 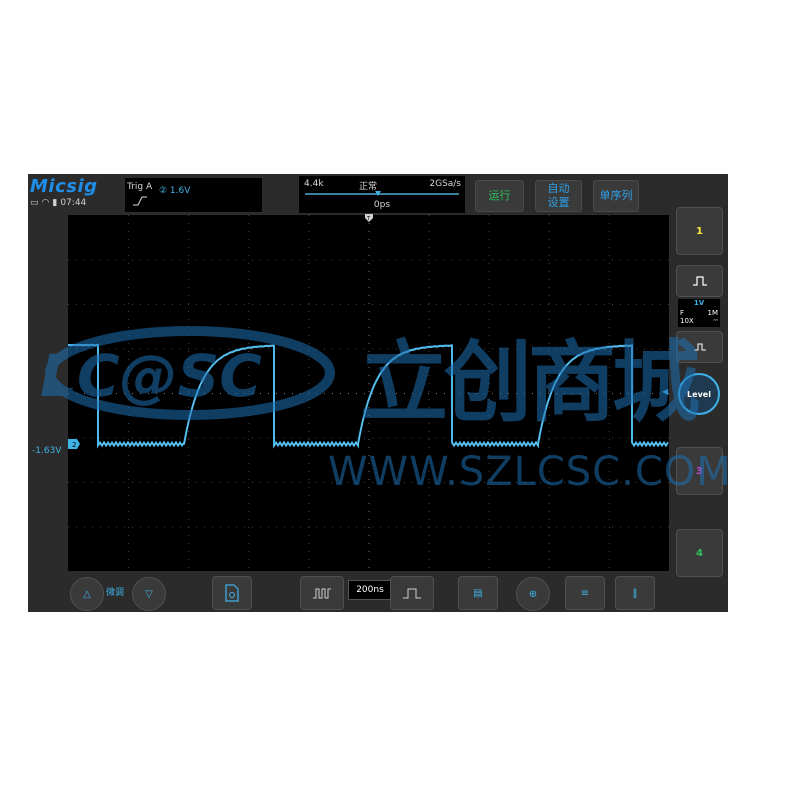 What do you see at coordinates (314, 184) in the screenshot?
I see `memory-depth: 4.4k` at bounding box center [314, 184].